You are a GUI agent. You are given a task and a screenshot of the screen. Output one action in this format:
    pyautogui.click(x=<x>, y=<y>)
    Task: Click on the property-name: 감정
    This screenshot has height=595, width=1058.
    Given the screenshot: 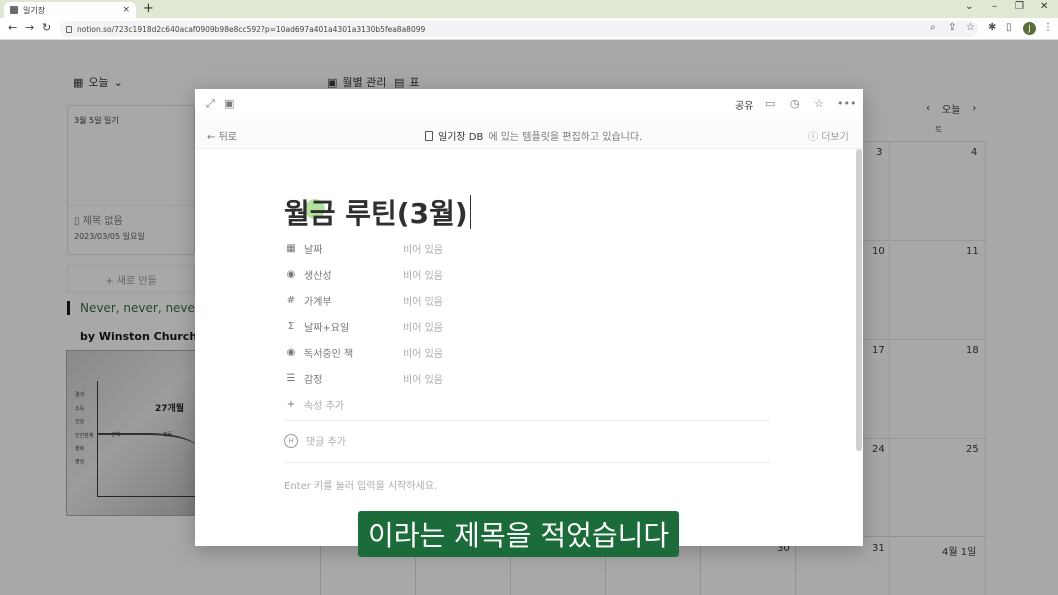 What is the action you would take?
    pyautogui.click(x=313, y=380)
    